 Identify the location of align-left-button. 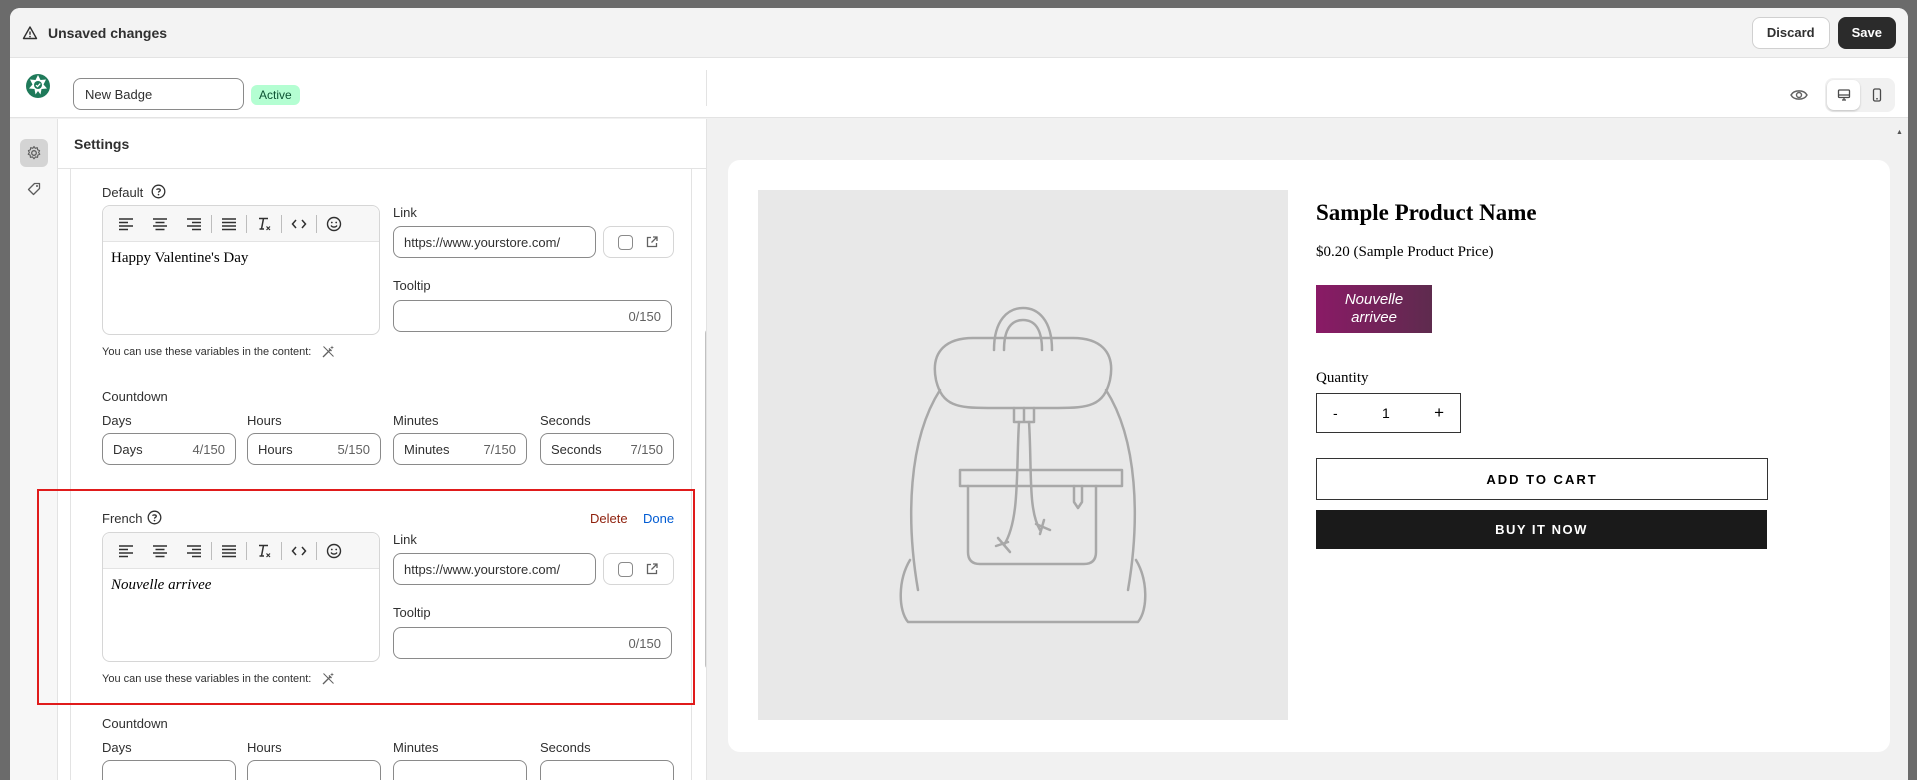
(126, 224).